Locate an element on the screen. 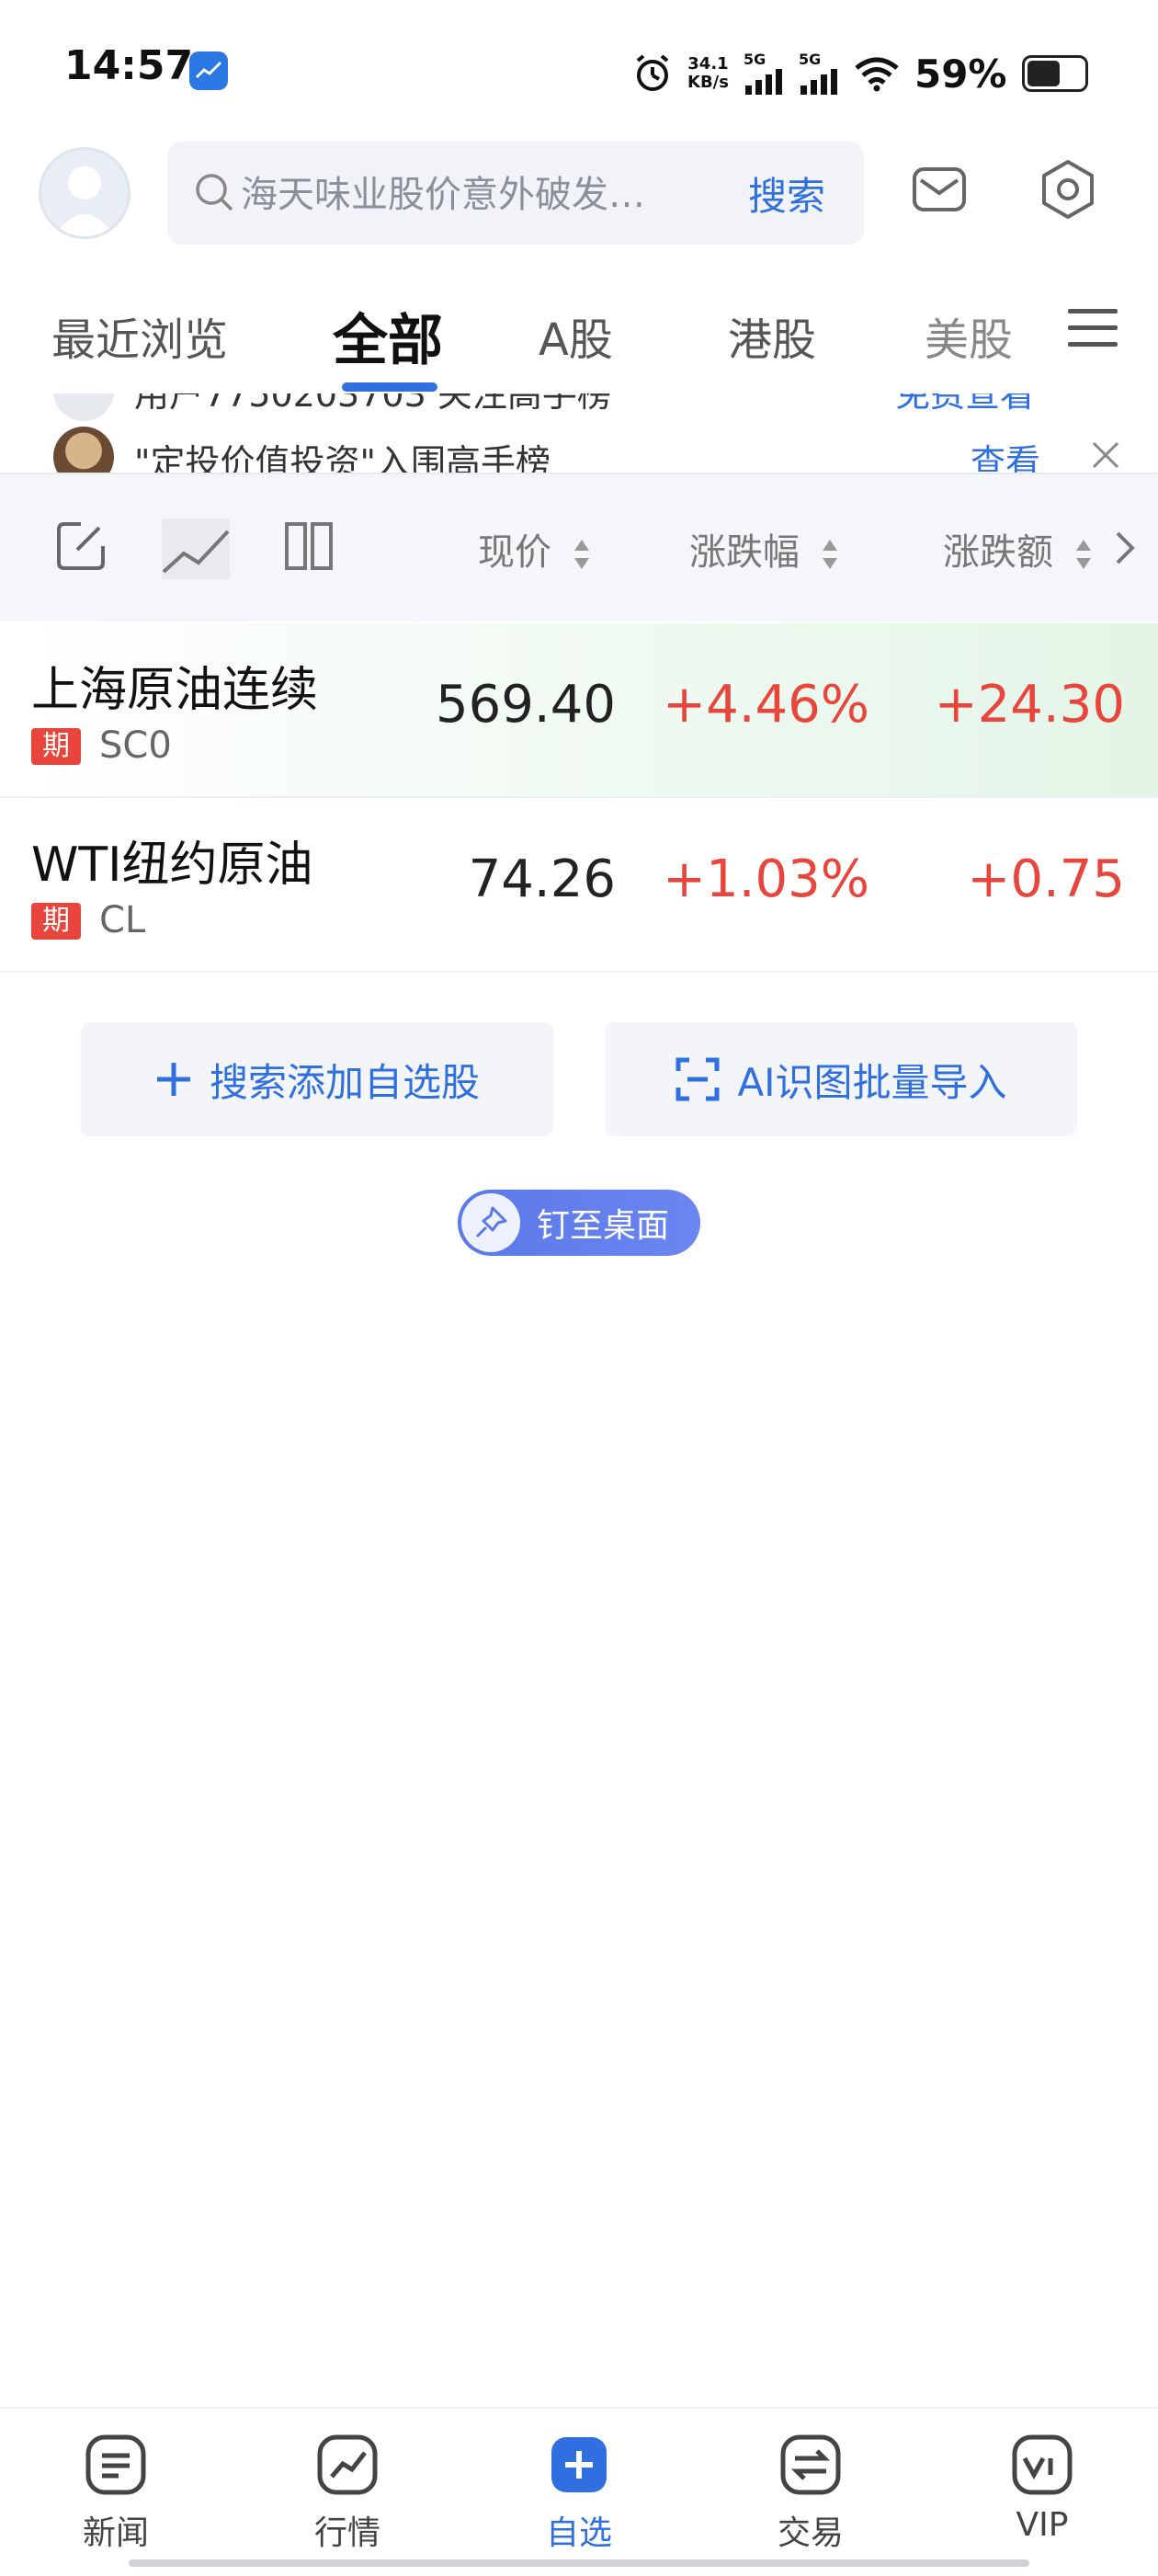 The width and height of the screenshot is (1158, 2576). search-button: 搜索 is located at coordinates (786, 193).